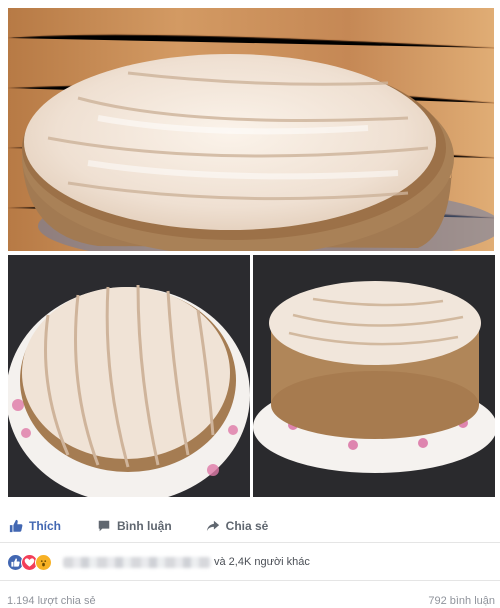 The image size is (500, 608). I want to click on comment-button: Bình luận, so click(134, 526).